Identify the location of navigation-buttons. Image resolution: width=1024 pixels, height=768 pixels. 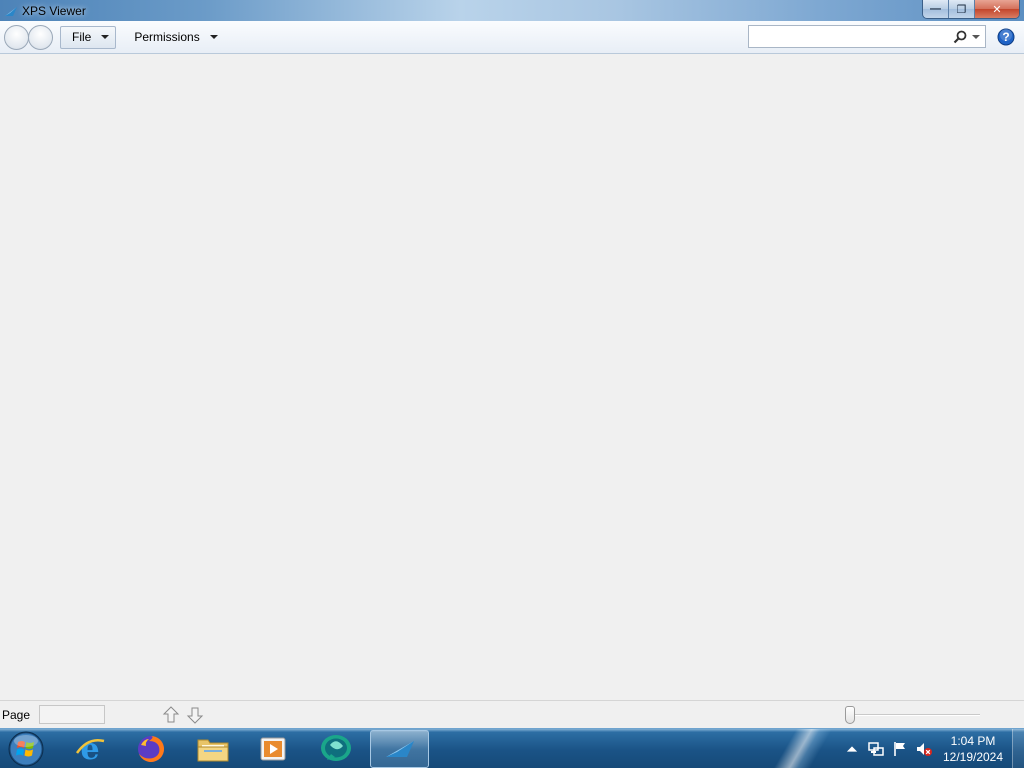
(28, 37).